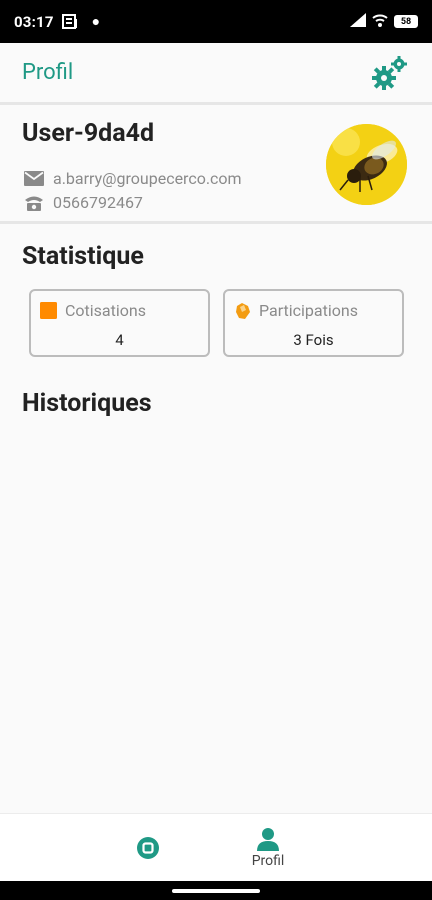 The width and height of the screenshot is (432, 900). What do you see at coordinates (69, 21) in the screenshot?
I see `news-icon` at bounding box center [69, 21].